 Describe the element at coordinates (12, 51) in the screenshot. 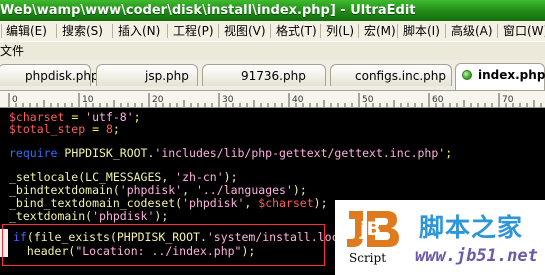

I see `menu-file: 文件` at that location.